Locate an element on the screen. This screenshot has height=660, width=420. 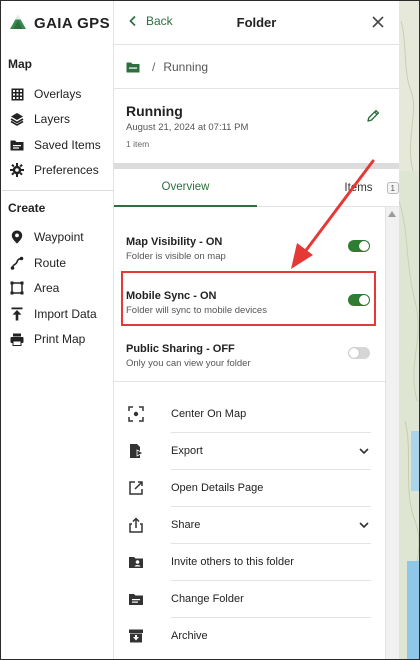
sidebar-item-import-data: Import Data is located at coordinates (60, 314).